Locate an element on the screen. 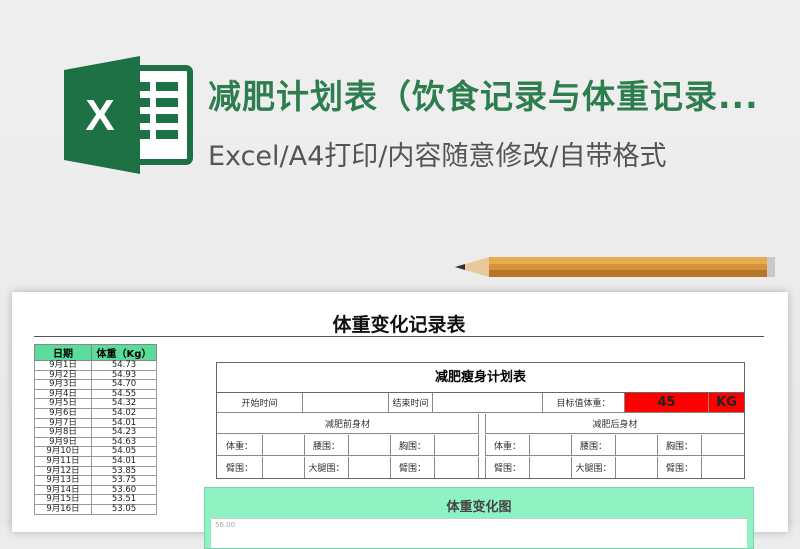 Image resolution: width=800 pixels, height=549 pixels. after-weight-value is located at coordinates (551, 445).